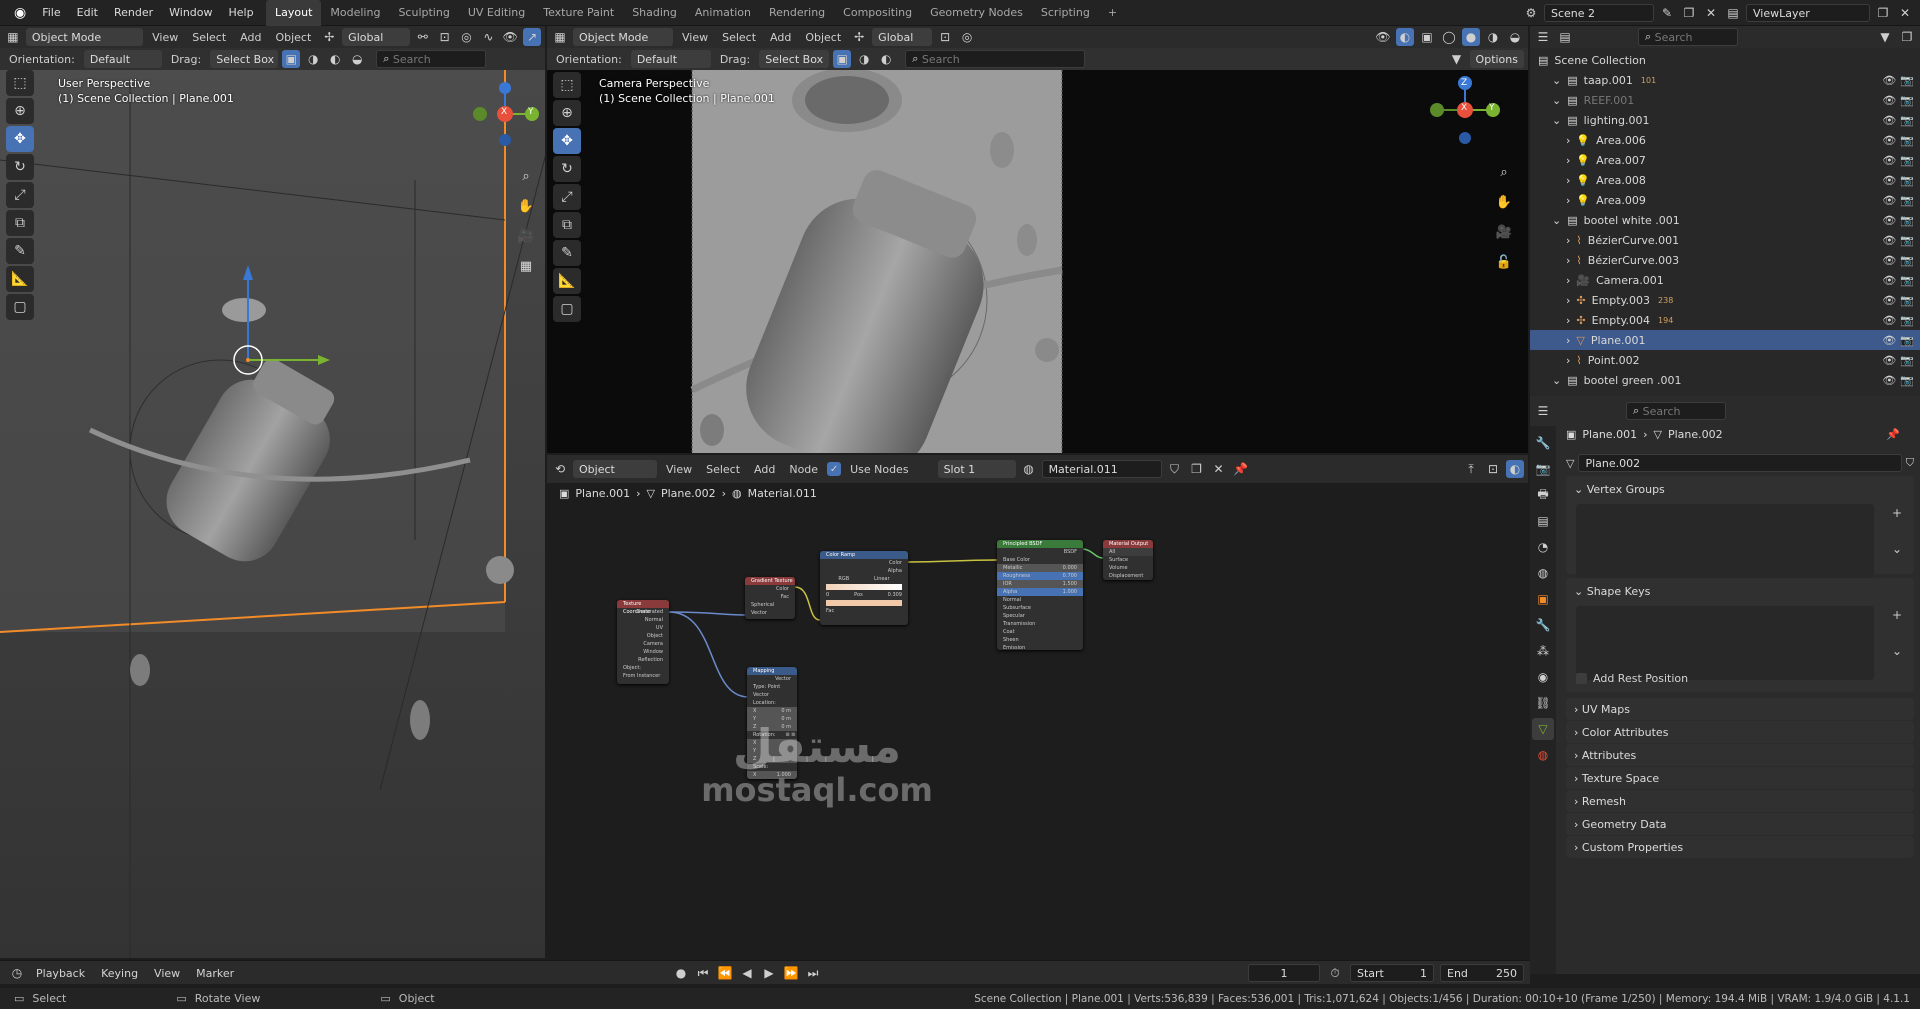 The image size is (1920, 1009). Describe the element at coordinates (505, 120) in the screenshot. I see `nav-gizmo: X Y` at that location.